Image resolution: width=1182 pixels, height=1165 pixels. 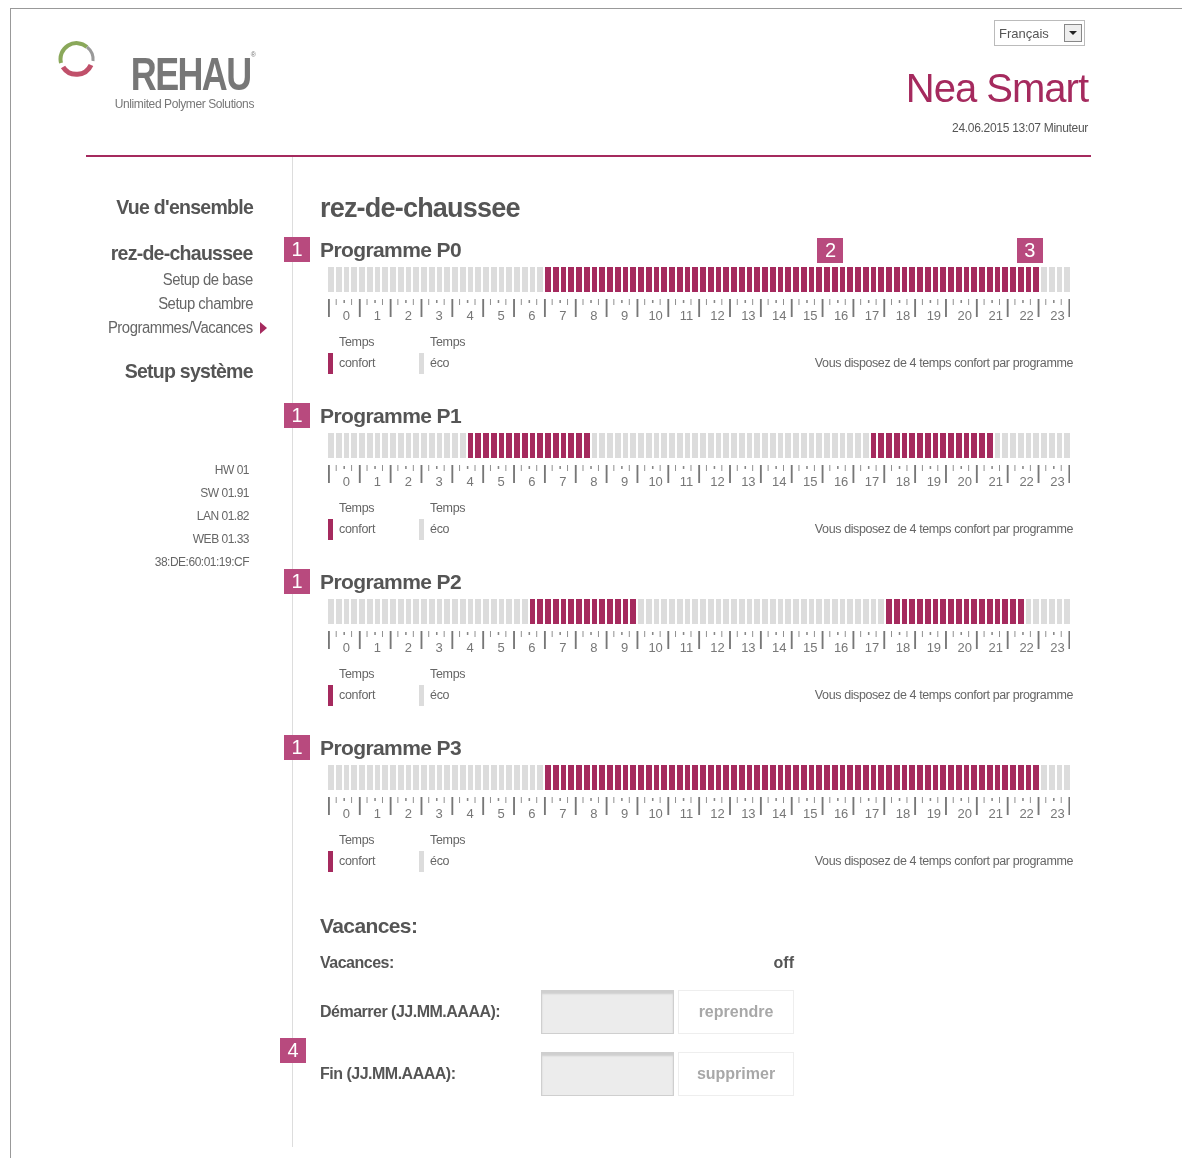 What do you see at coordinates (180, 328) in the screenshot?
I see `sidebar-link: Programmes/Vacances` at bounding box center [180, 328].